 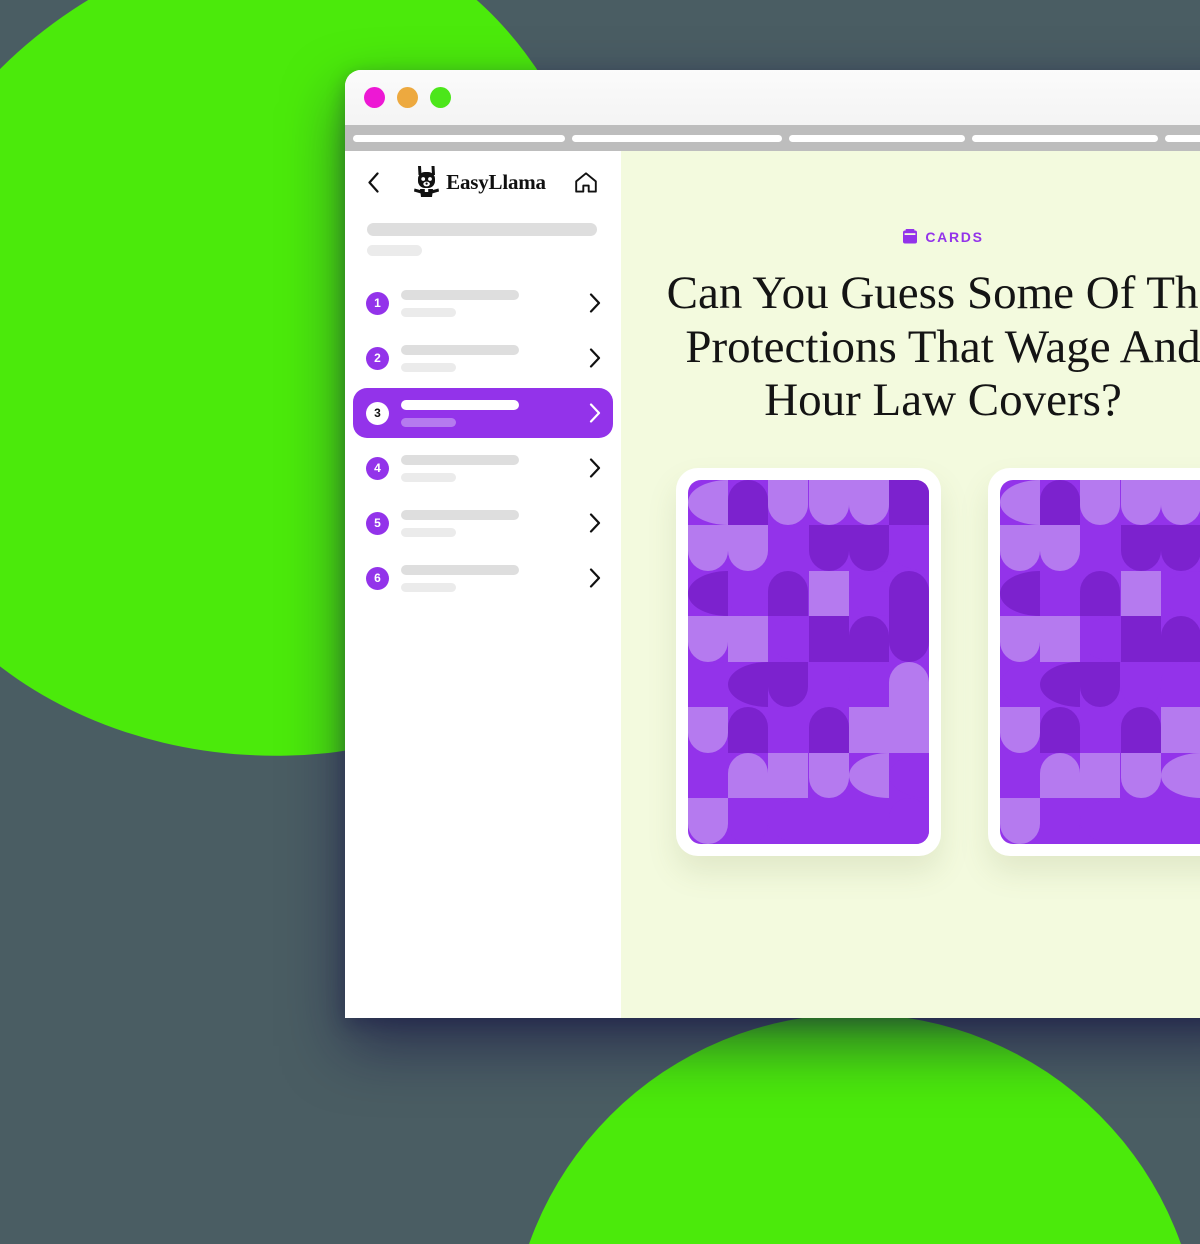 I want to click on sidebar-title-placeholder, so click(x=483, y=234).